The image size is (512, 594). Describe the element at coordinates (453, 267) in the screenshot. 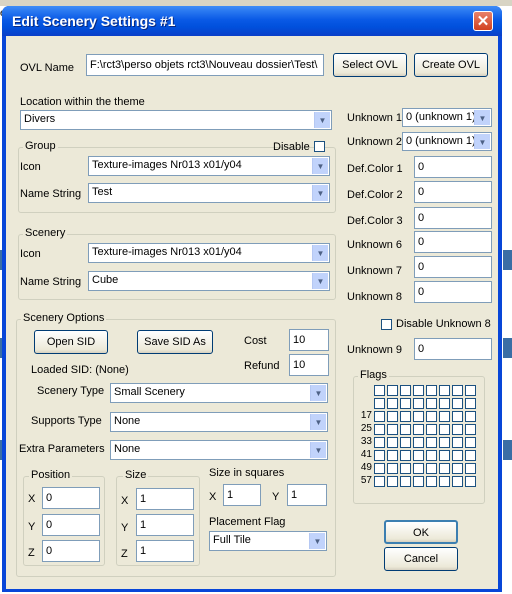

I see `unknown7-field: 0` at that location.